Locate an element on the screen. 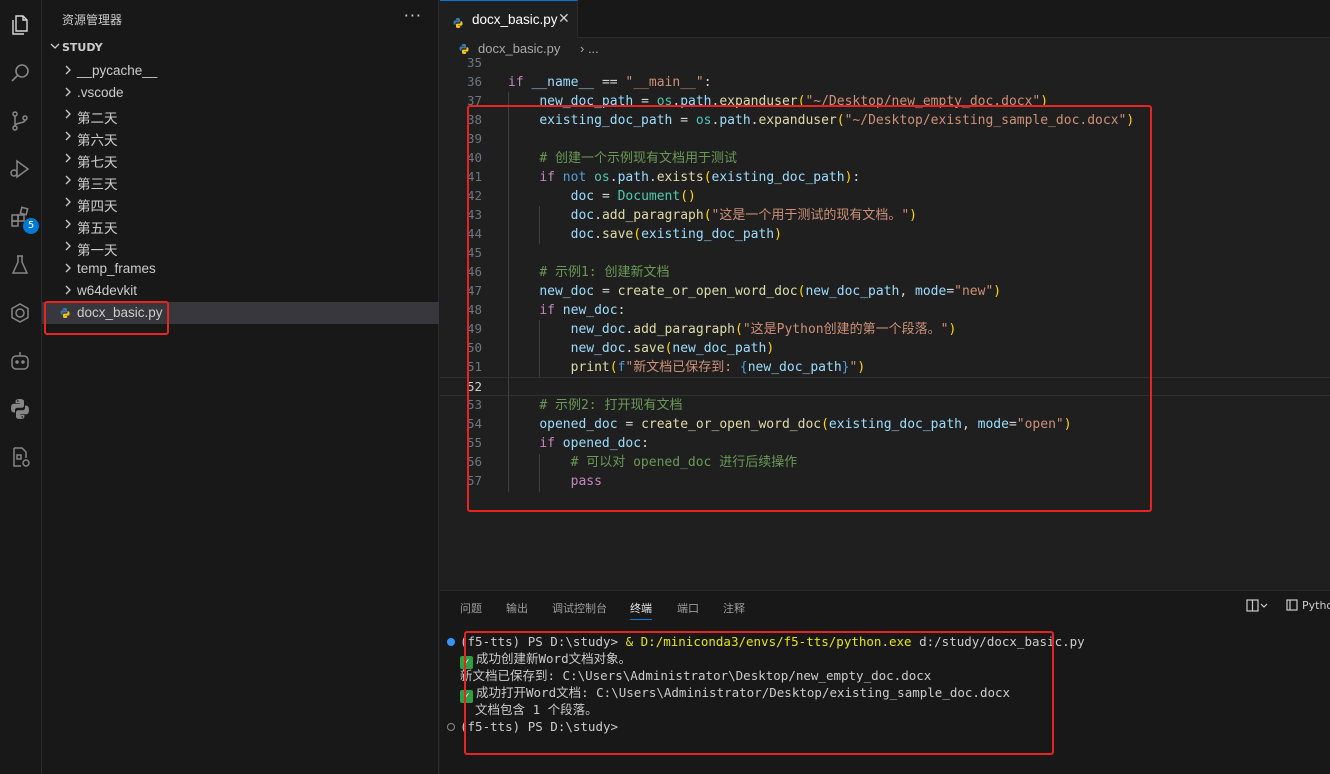  terminal-python-label: Pytho is located at coordinates (1316, 605).